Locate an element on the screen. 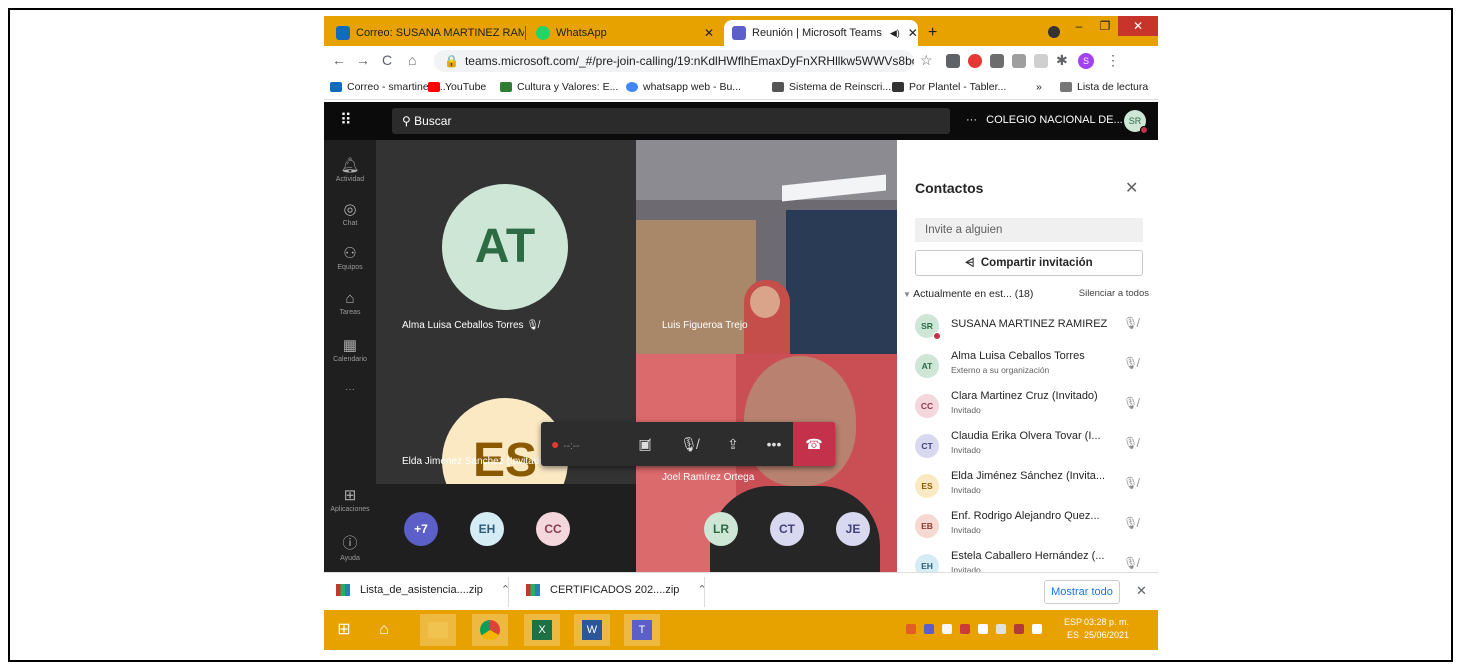 The image size is (1461, 670). hang-up-button: ☎ is located at coordinates (814, 444).